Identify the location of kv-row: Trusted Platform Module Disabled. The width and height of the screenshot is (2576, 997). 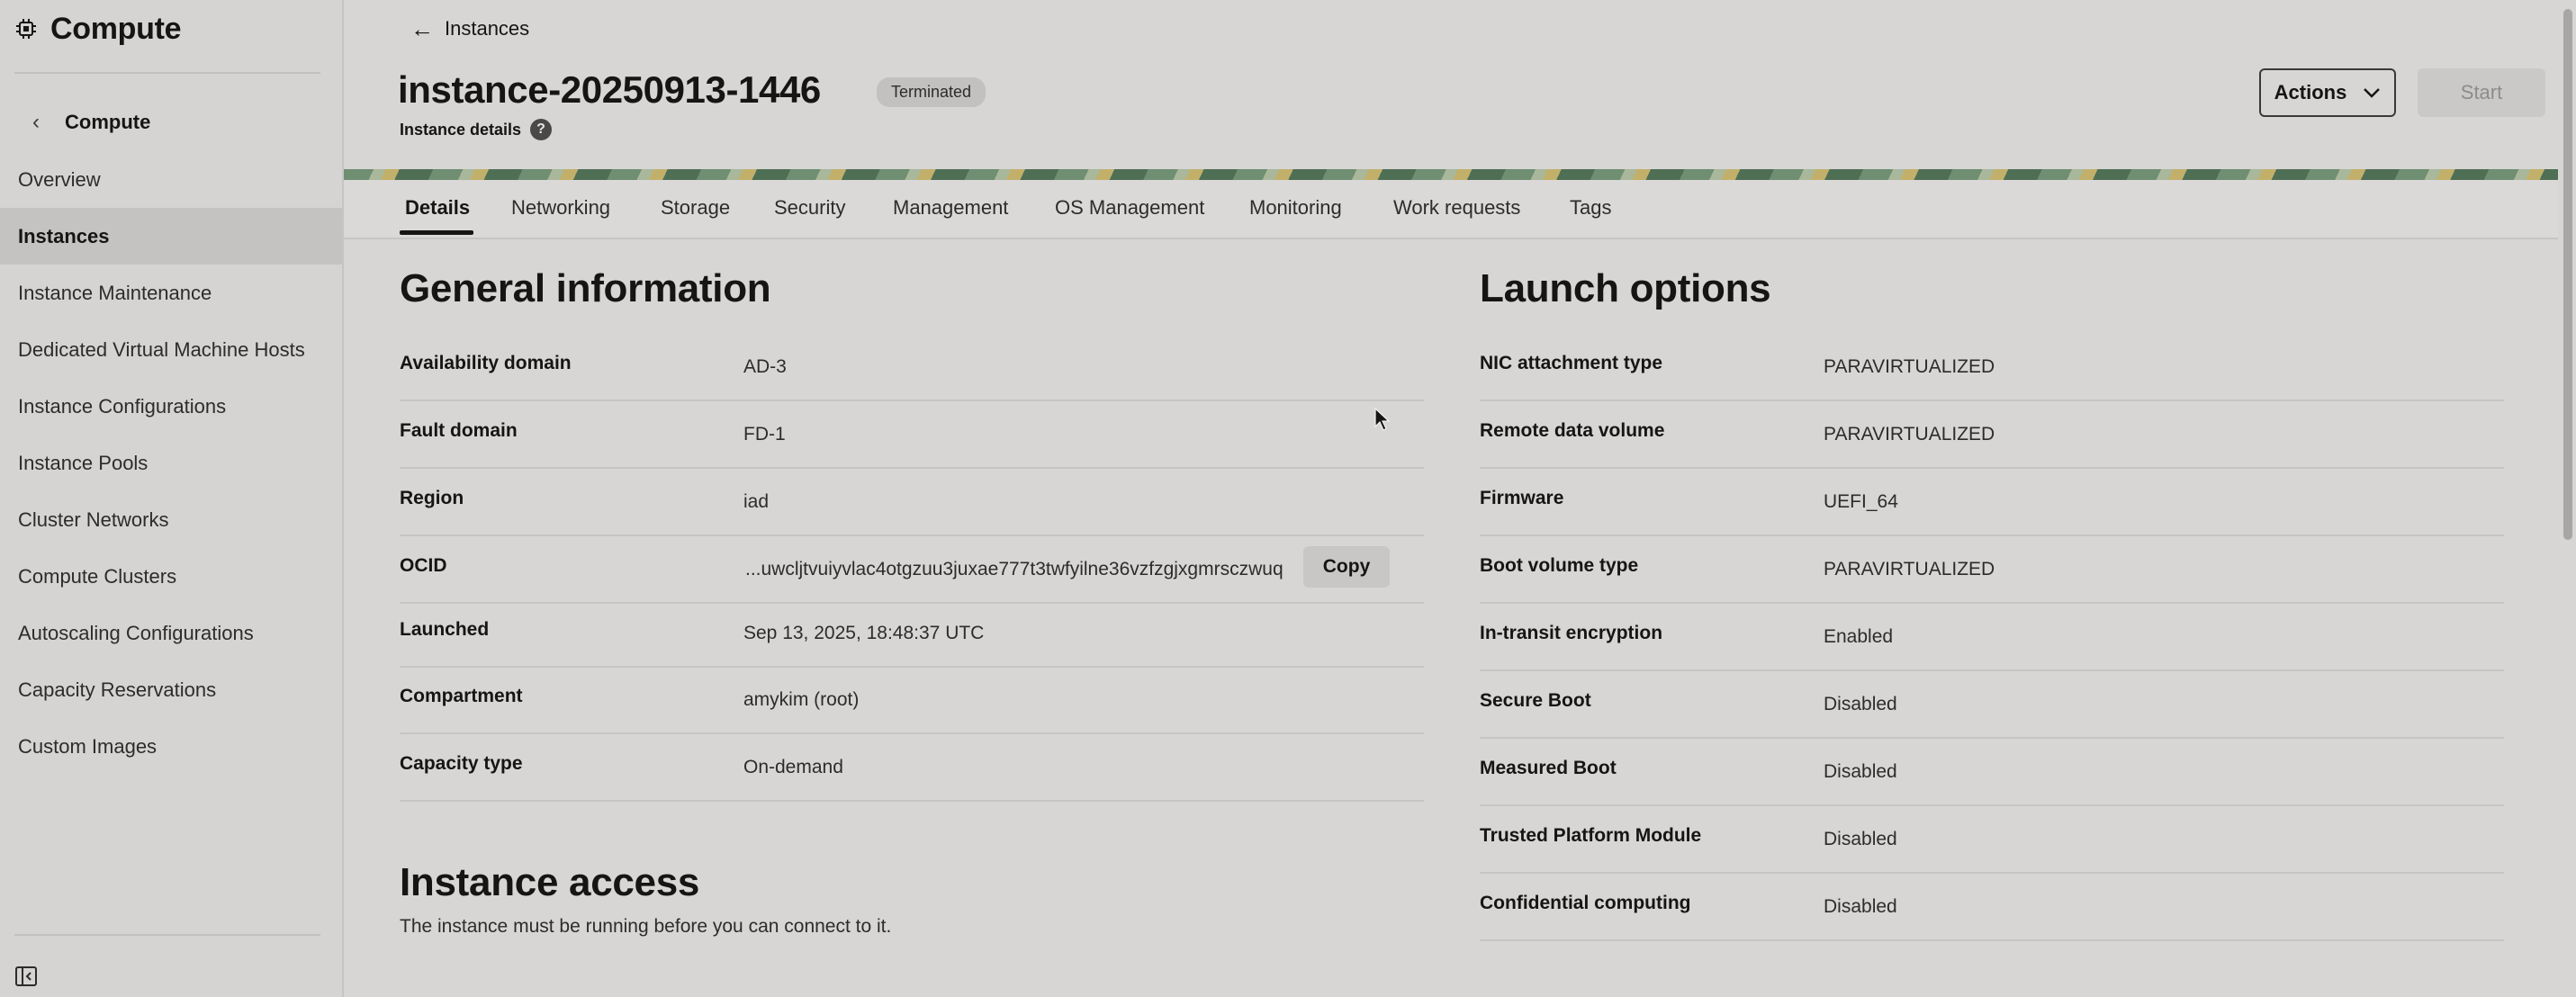
(1992, 839).